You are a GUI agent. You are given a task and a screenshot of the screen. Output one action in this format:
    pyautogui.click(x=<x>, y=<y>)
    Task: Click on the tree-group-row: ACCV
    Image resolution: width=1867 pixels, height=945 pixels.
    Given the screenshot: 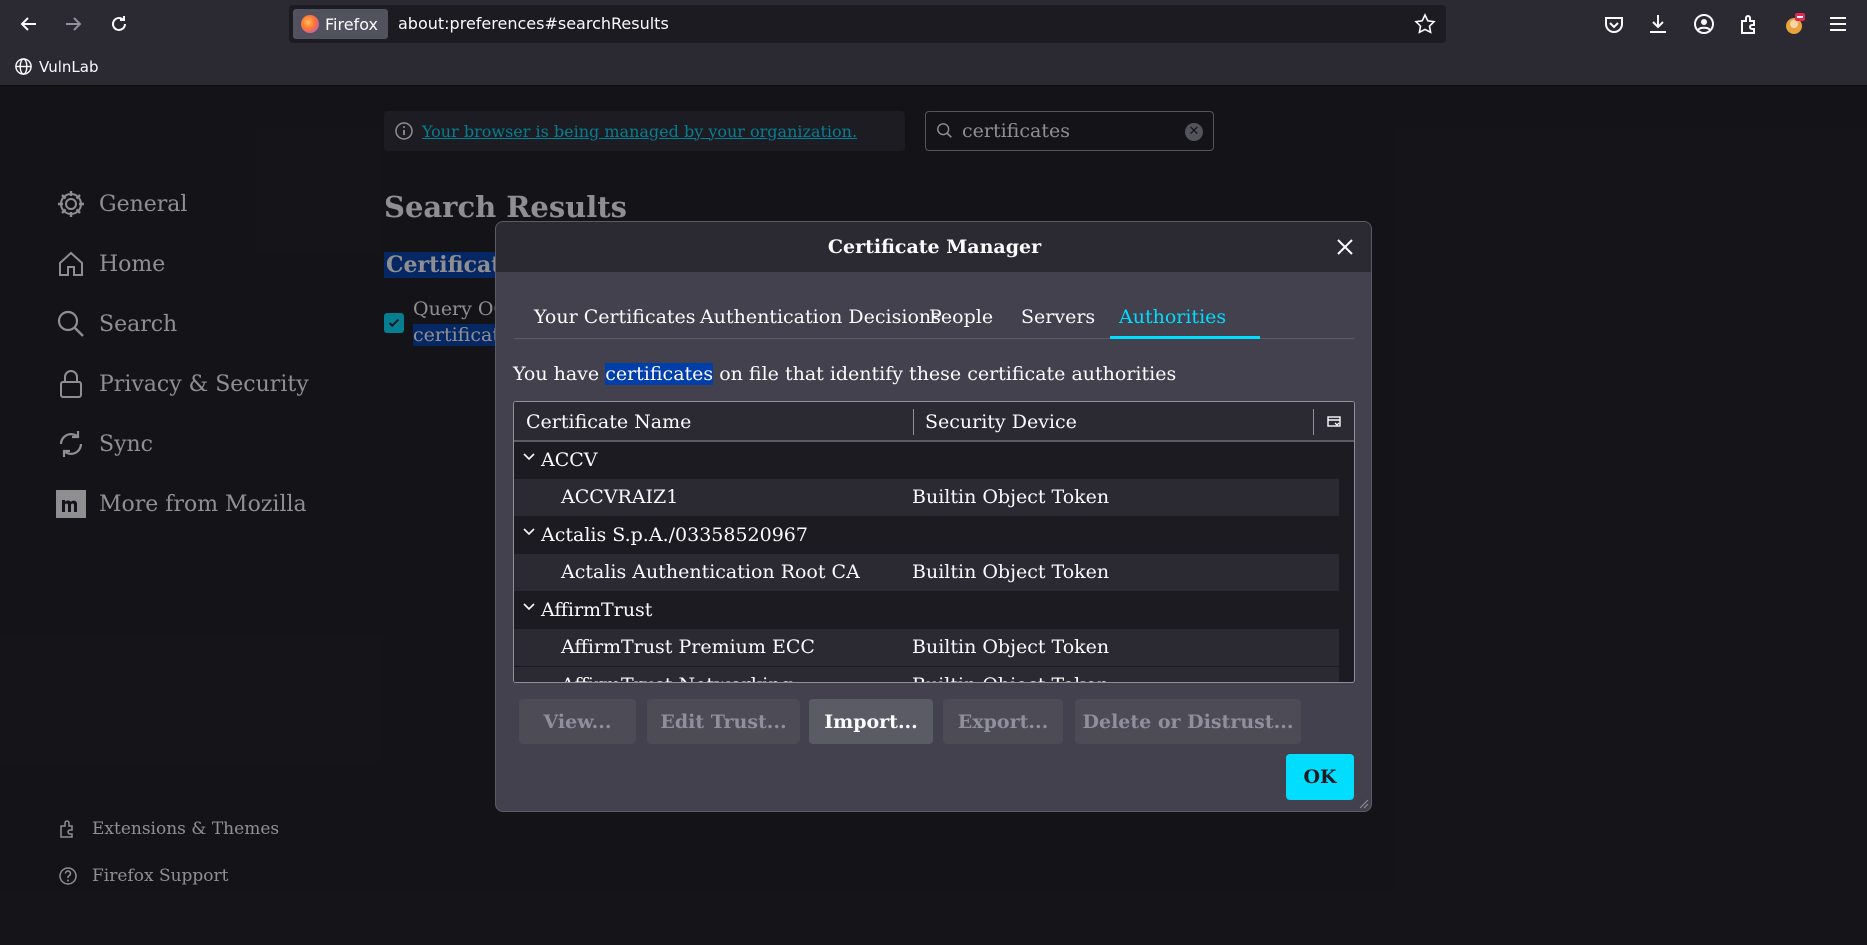 What is the action you would take?
    pyautogui.click(x=926, y=460)
    